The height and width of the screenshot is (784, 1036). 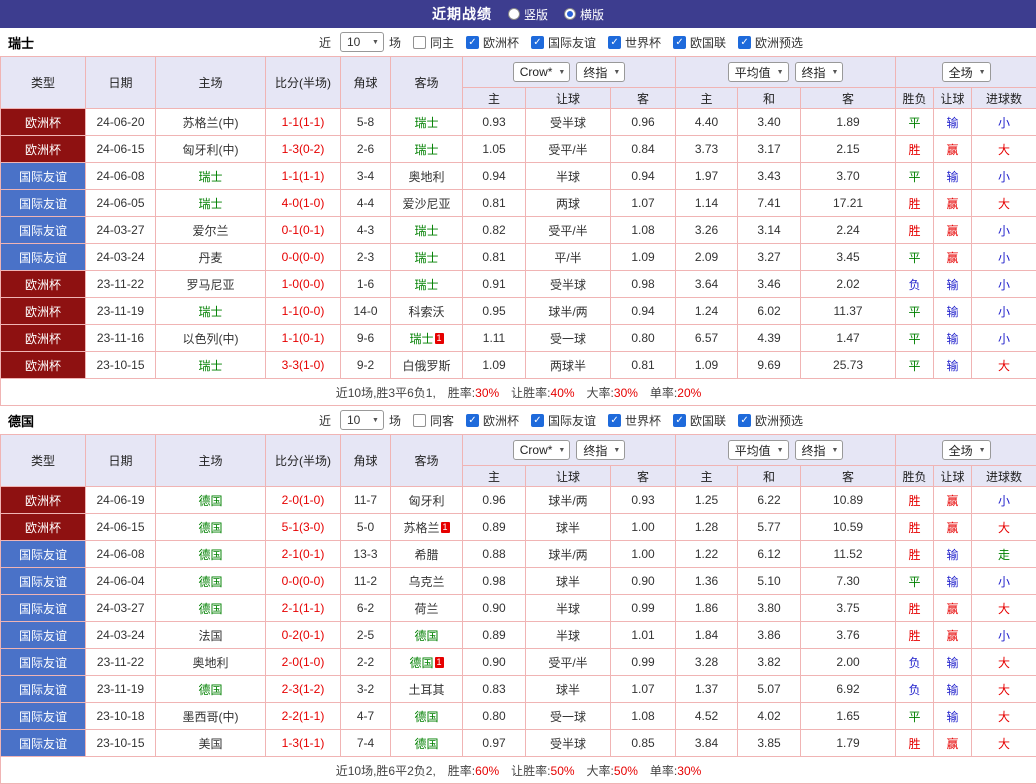 I want to click on layout-radio-horizontal: 横版, so click(x=584, y=14).